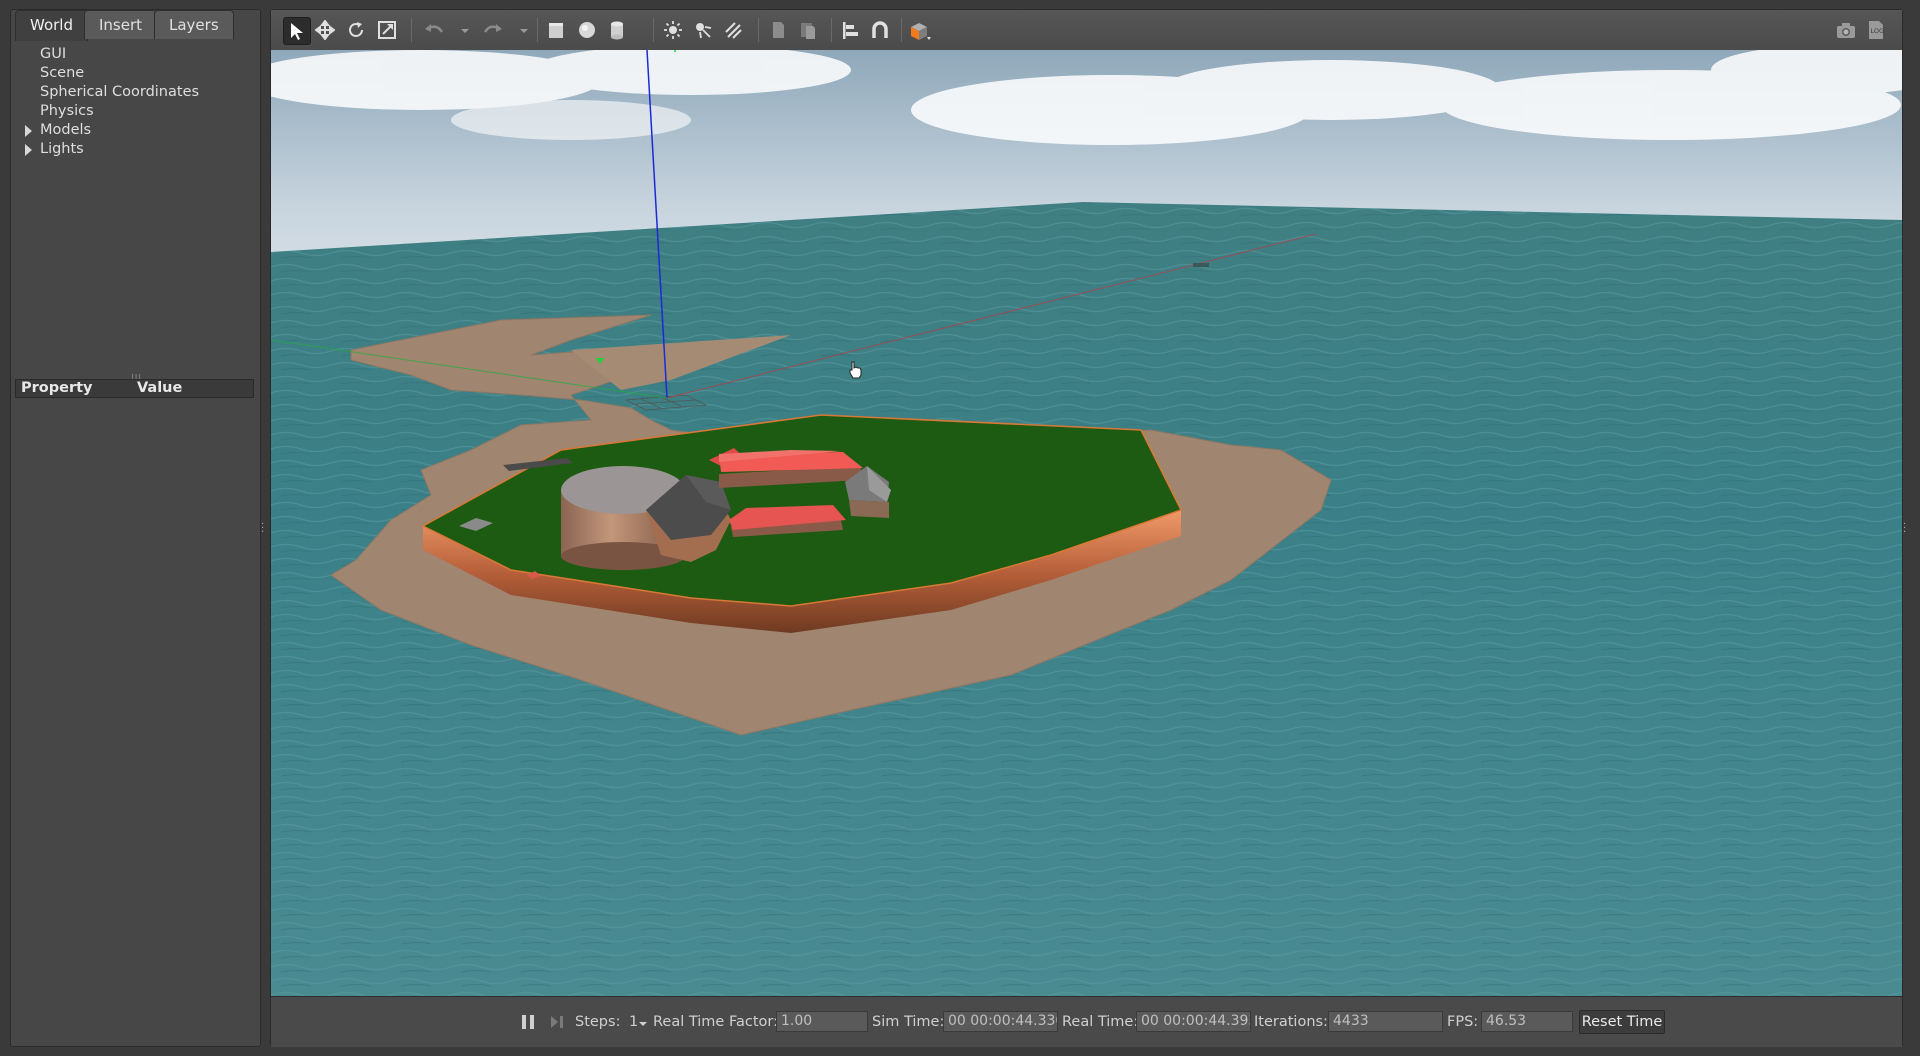 Image resolution: width=1920 pixels, height=1056 pixels. What do you see at coordinates (262, 529) in the screenshot?
I see `left-splitter-handle: · · ·` at bounding box center [262, 529].